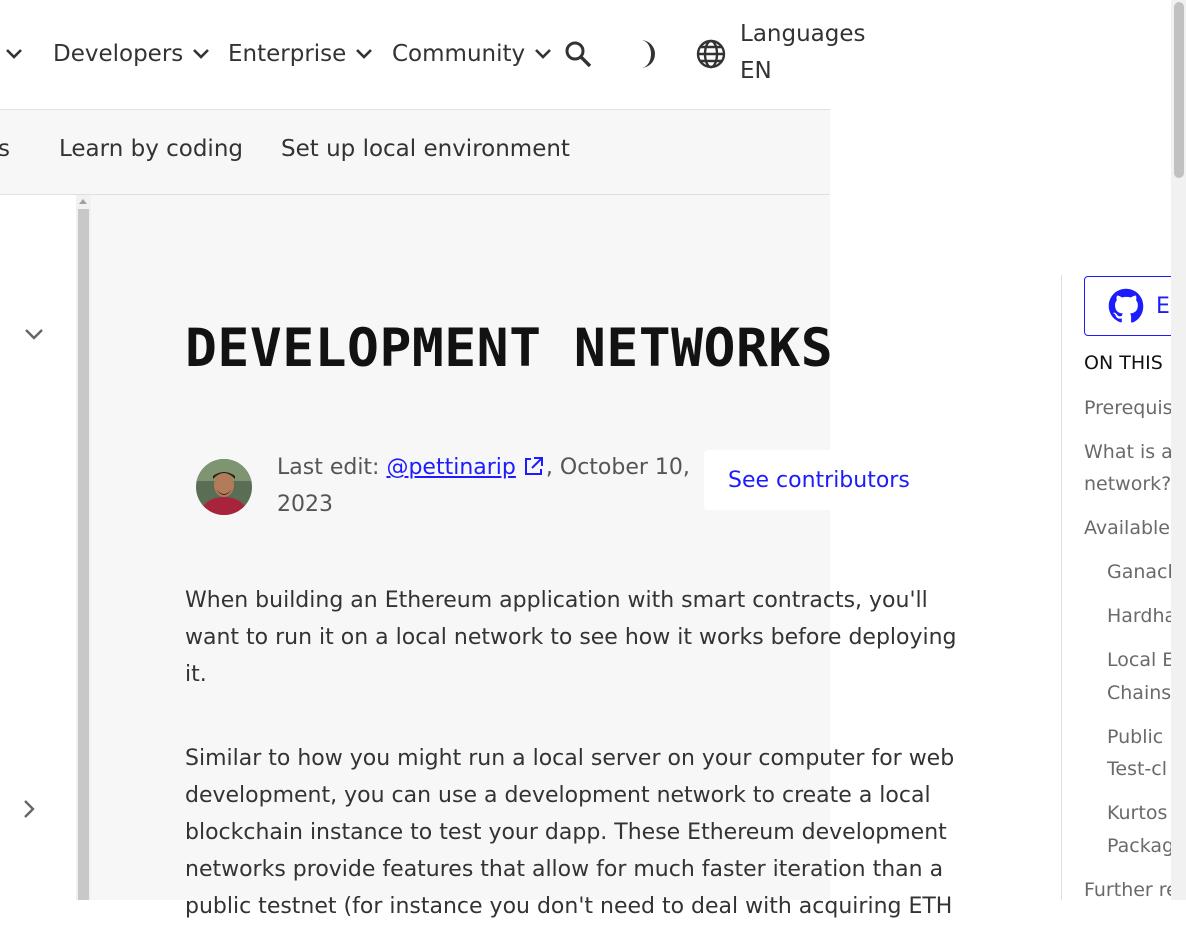 The height and width of the screenshot is (925, 1186). I want to click on search-icon, so click(578, 54).